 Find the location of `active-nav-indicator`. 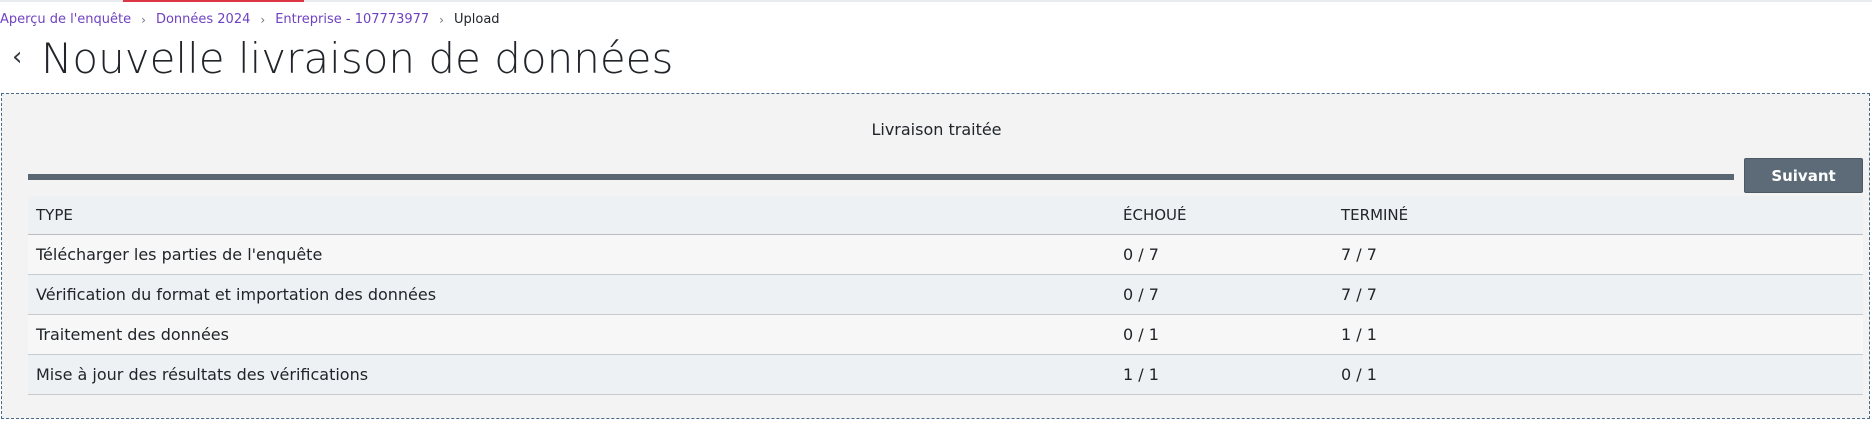

active-nav-indicator is located at coordinates (213, 1).